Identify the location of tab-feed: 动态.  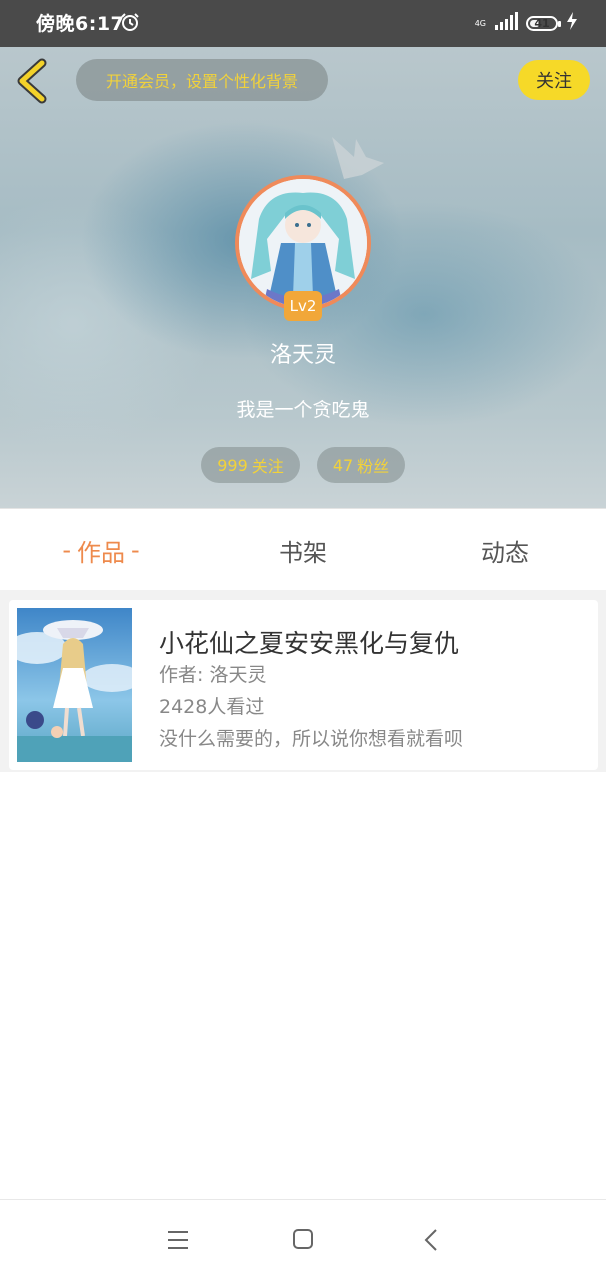
(505, 550).